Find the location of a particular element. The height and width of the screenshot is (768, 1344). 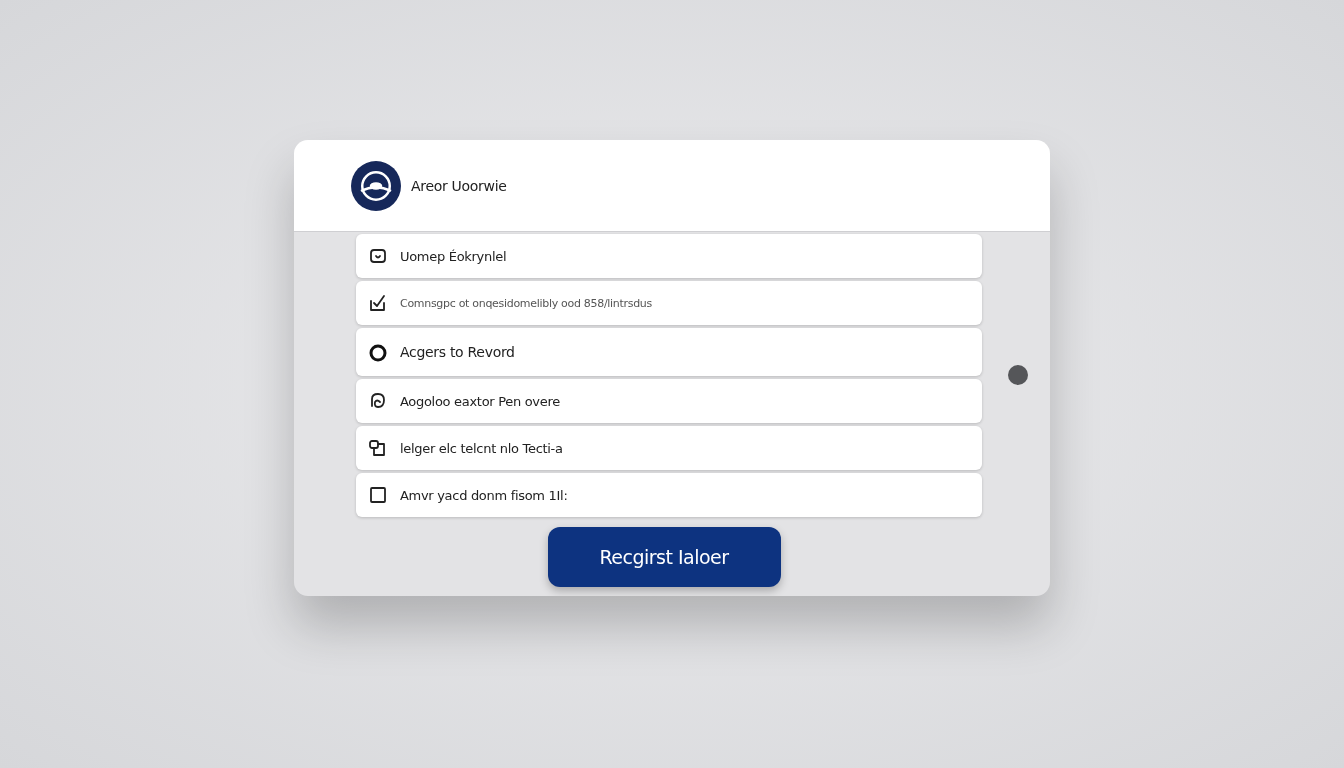

item-label: Acgers to Revord is located at coordinates (457, 352).